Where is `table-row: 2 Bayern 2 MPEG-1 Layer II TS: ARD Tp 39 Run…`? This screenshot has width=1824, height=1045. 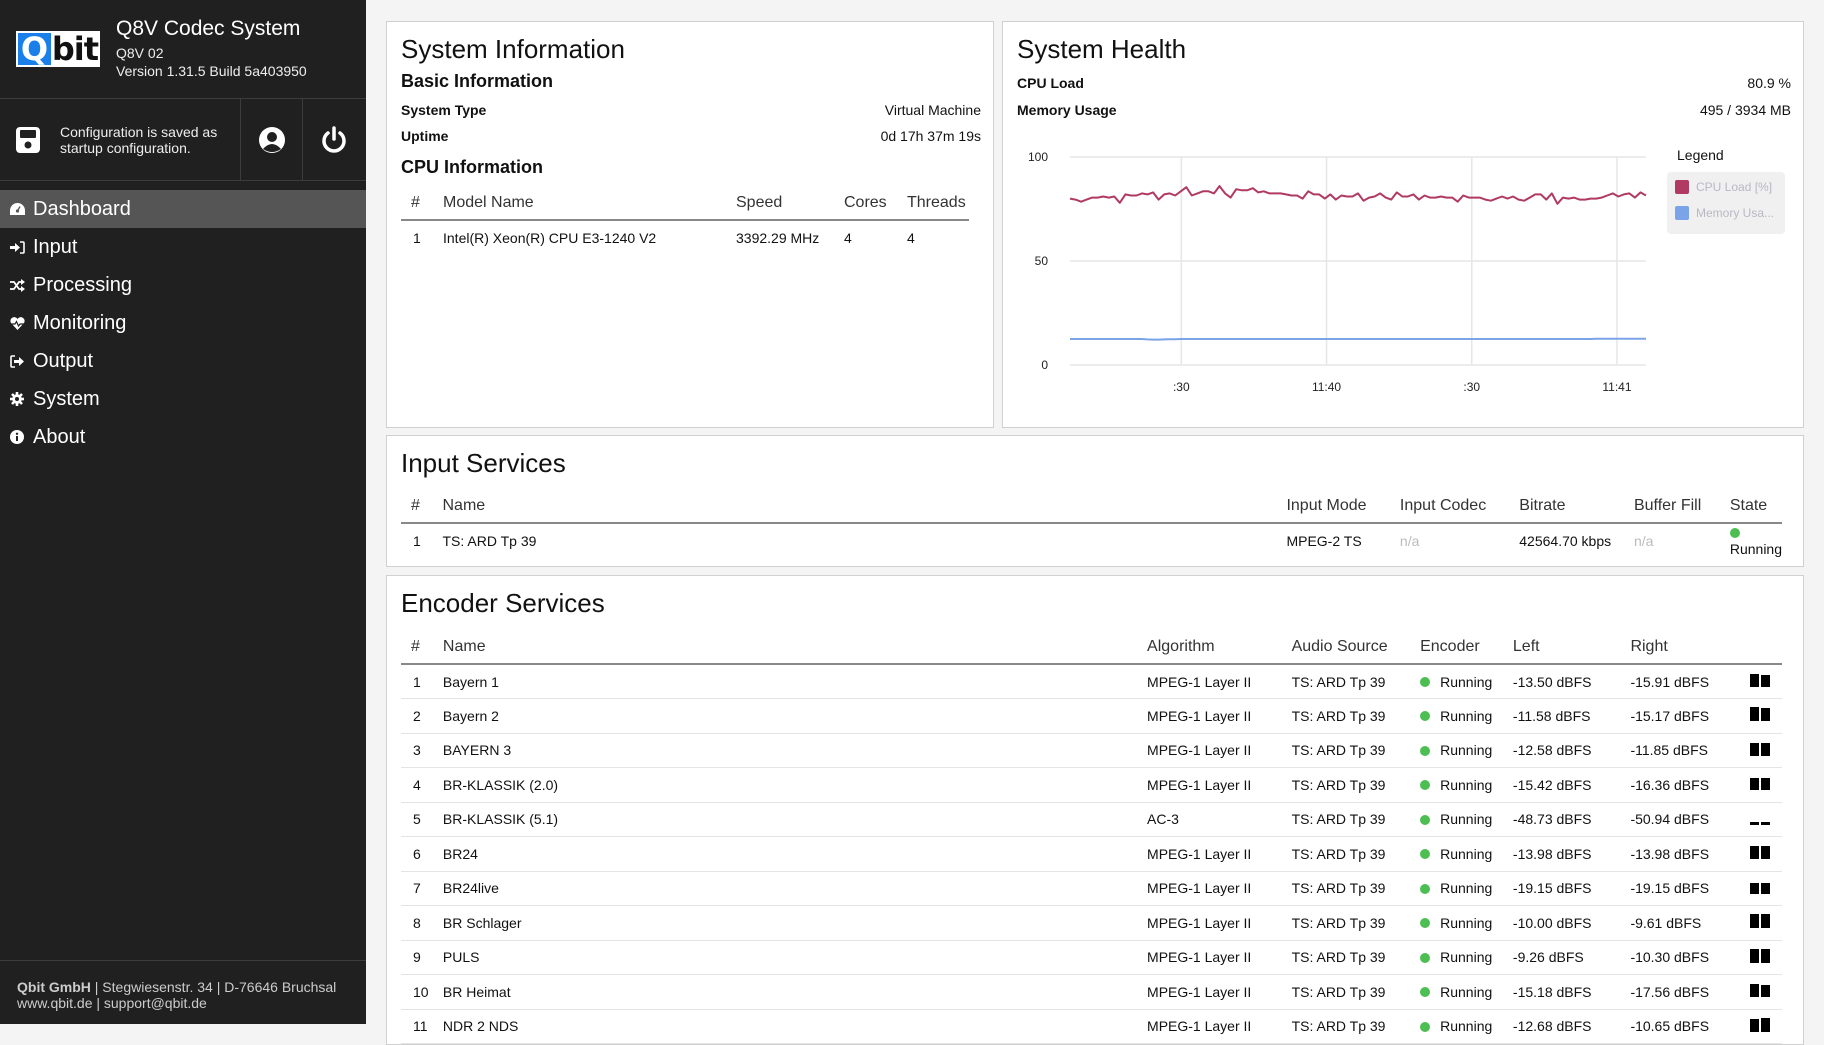 table-row: 2 Bayern 2 MPEG-1 Layer II TS: ARD Tp 39 Run… is located at coordinates (1091, 716).